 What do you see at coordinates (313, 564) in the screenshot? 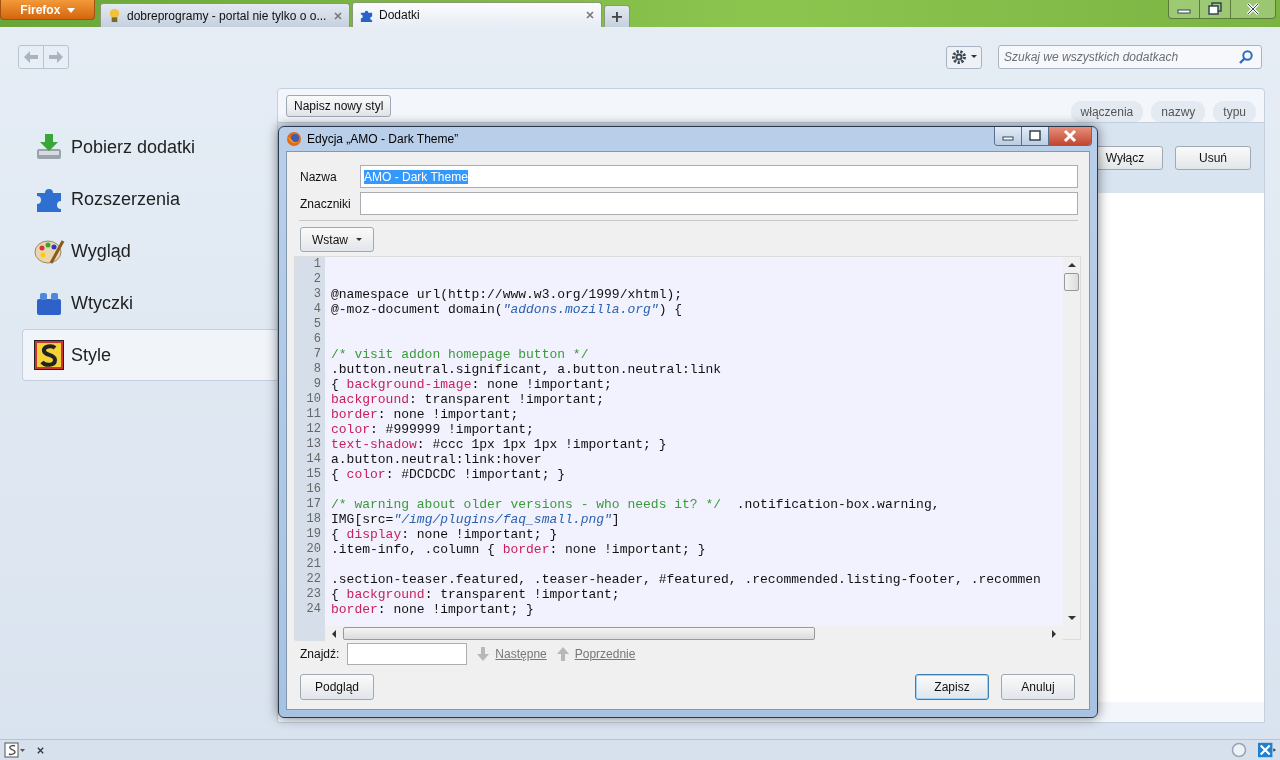
I see `line-number: 21` at bounding box center [313, 564].